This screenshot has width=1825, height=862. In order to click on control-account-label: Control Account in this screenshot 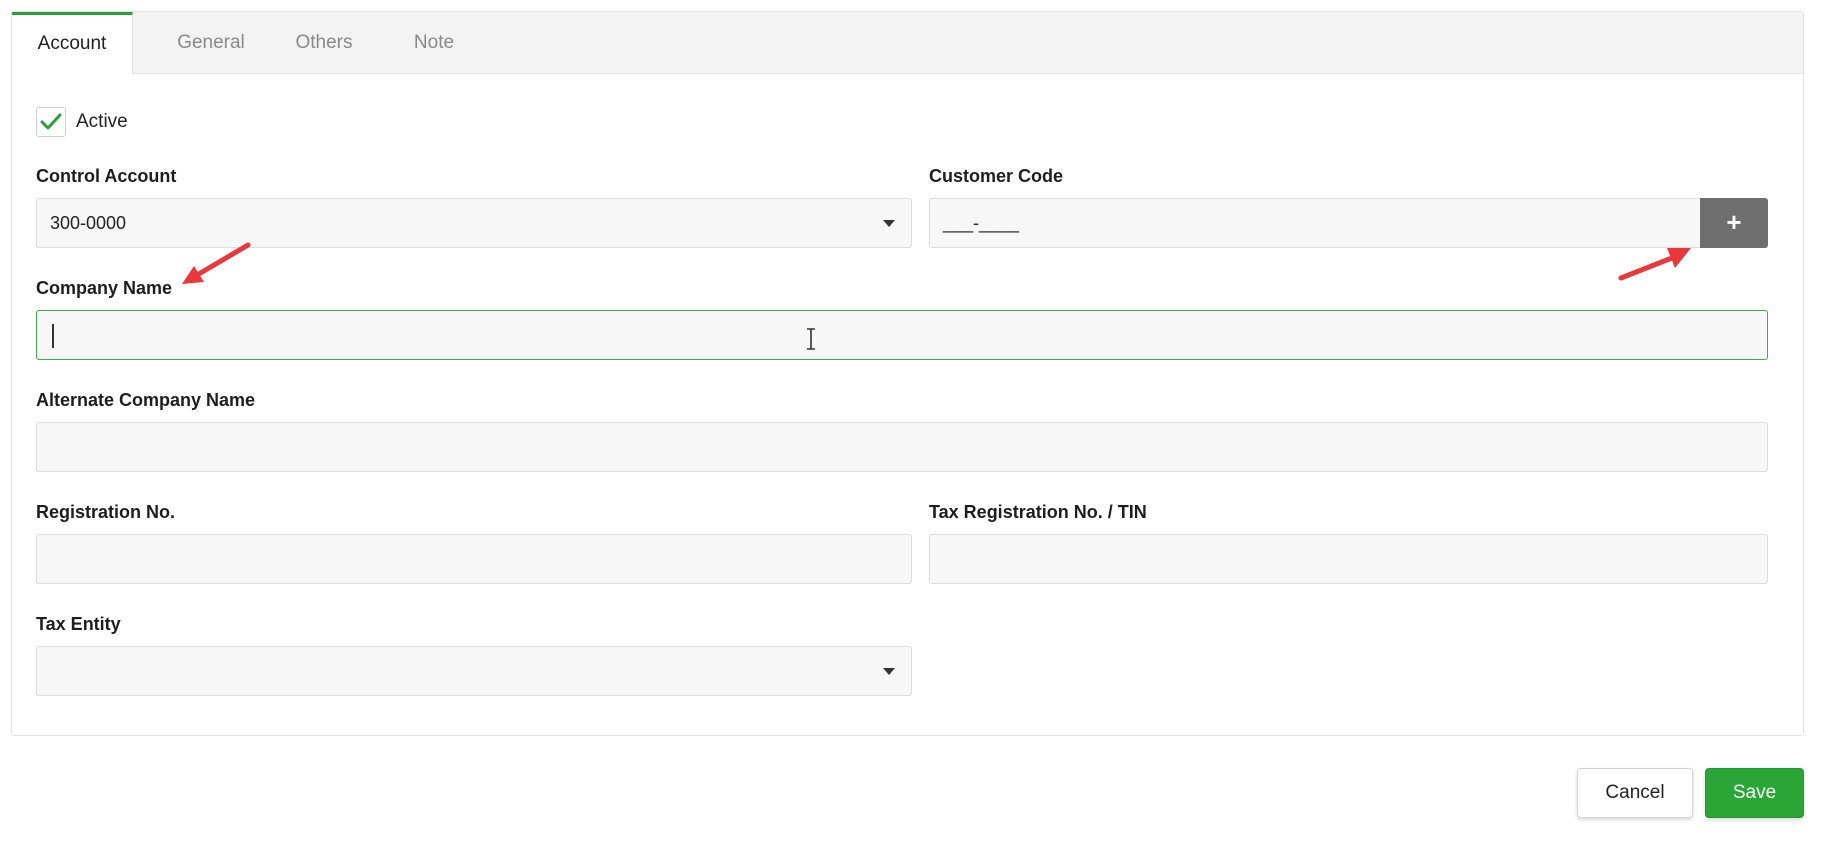, I will do `click(106, 176)`.